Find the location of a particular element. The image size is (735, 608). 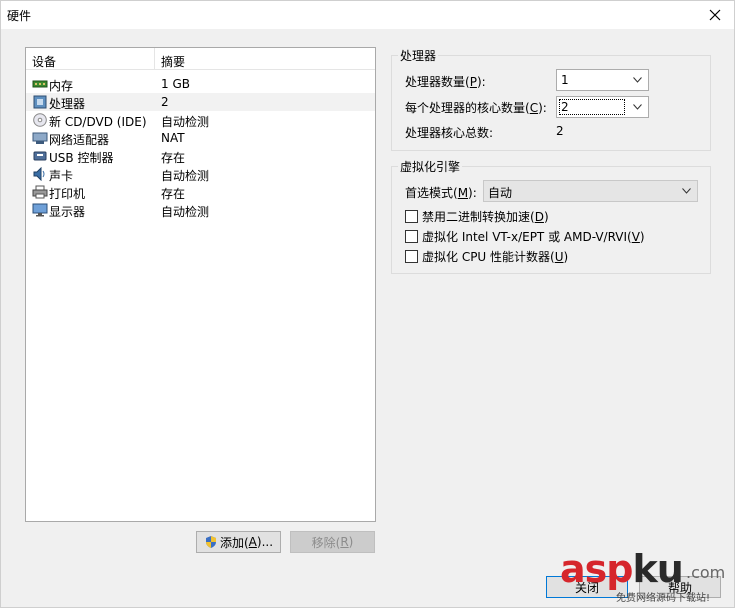

close-window-button is located at coordinates (715, 15).